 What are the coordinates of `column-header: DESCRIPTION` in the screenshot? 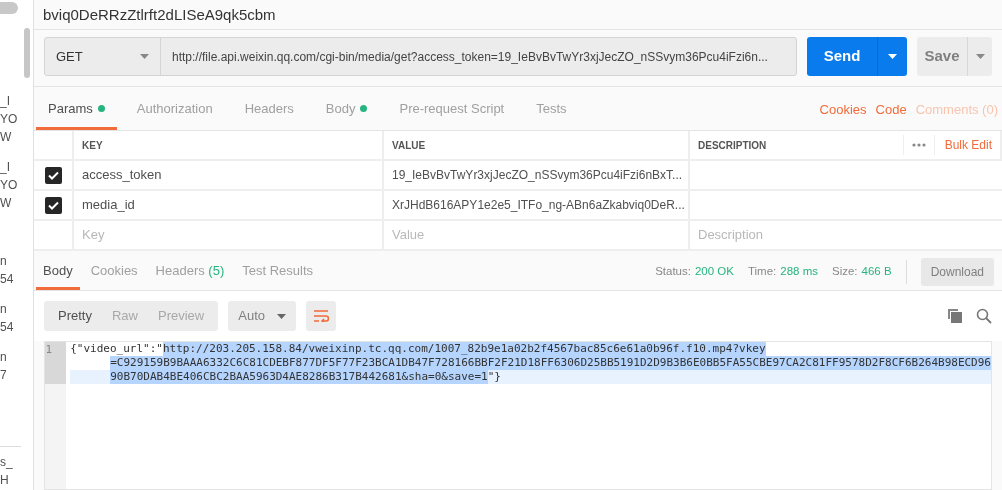 It's located at (732, 145).